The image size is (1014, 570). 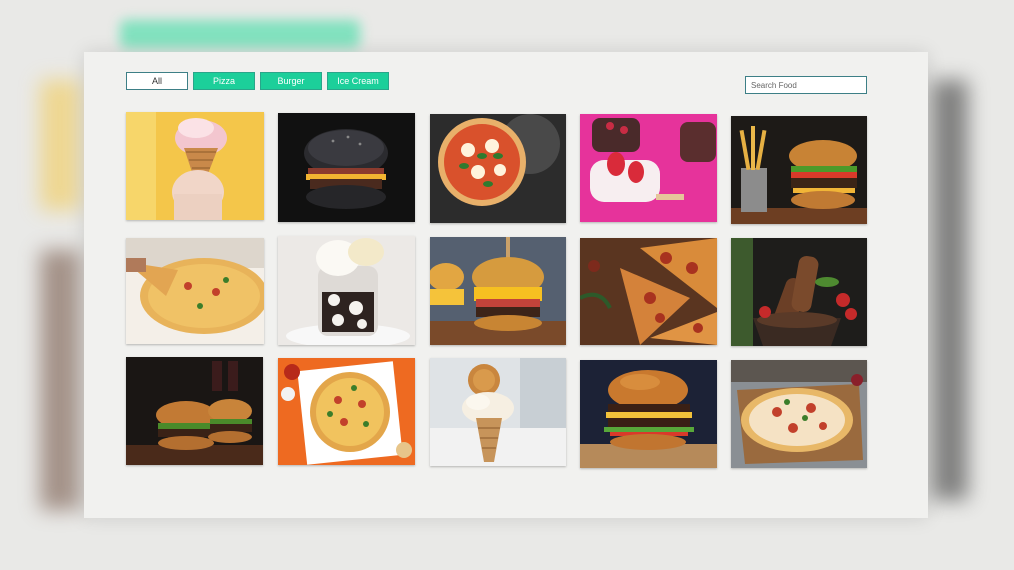 I want to click on gallery-item-black-burger, so click(x=346, y=167).